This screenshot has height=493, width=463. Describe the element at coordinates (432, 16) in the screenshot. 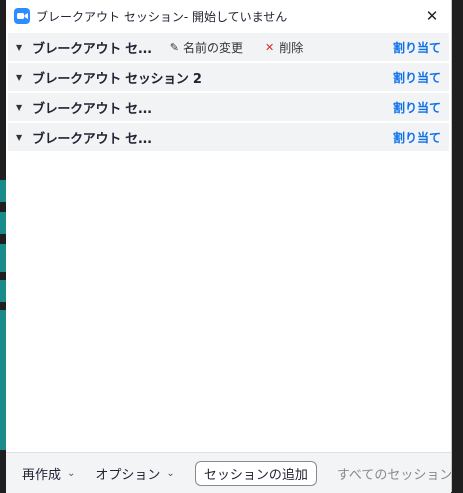

I see `close-icon: ✕` at that location.